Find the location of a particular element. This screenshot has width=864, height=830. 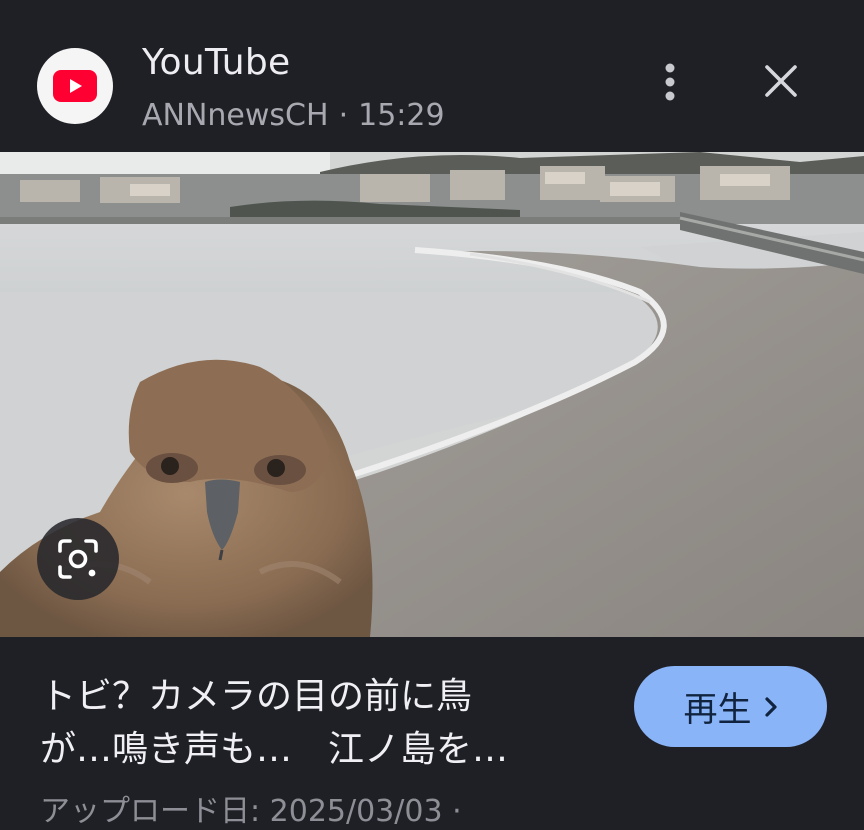

more-options-button is located at coordinates (670, 82).